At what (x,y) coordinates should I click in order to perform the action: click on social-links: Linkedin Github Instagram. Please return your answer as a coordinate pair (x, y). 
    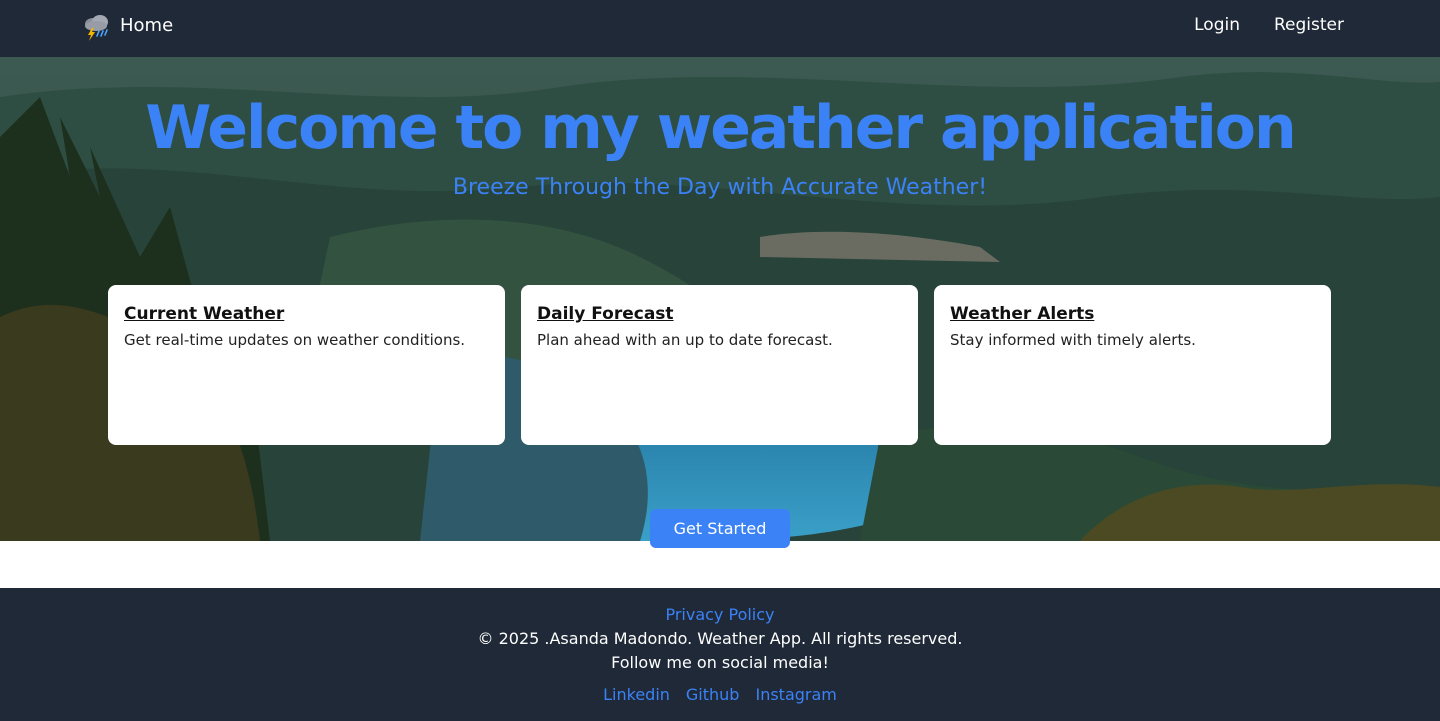
    Looking at the image, I should click on (720, 695).